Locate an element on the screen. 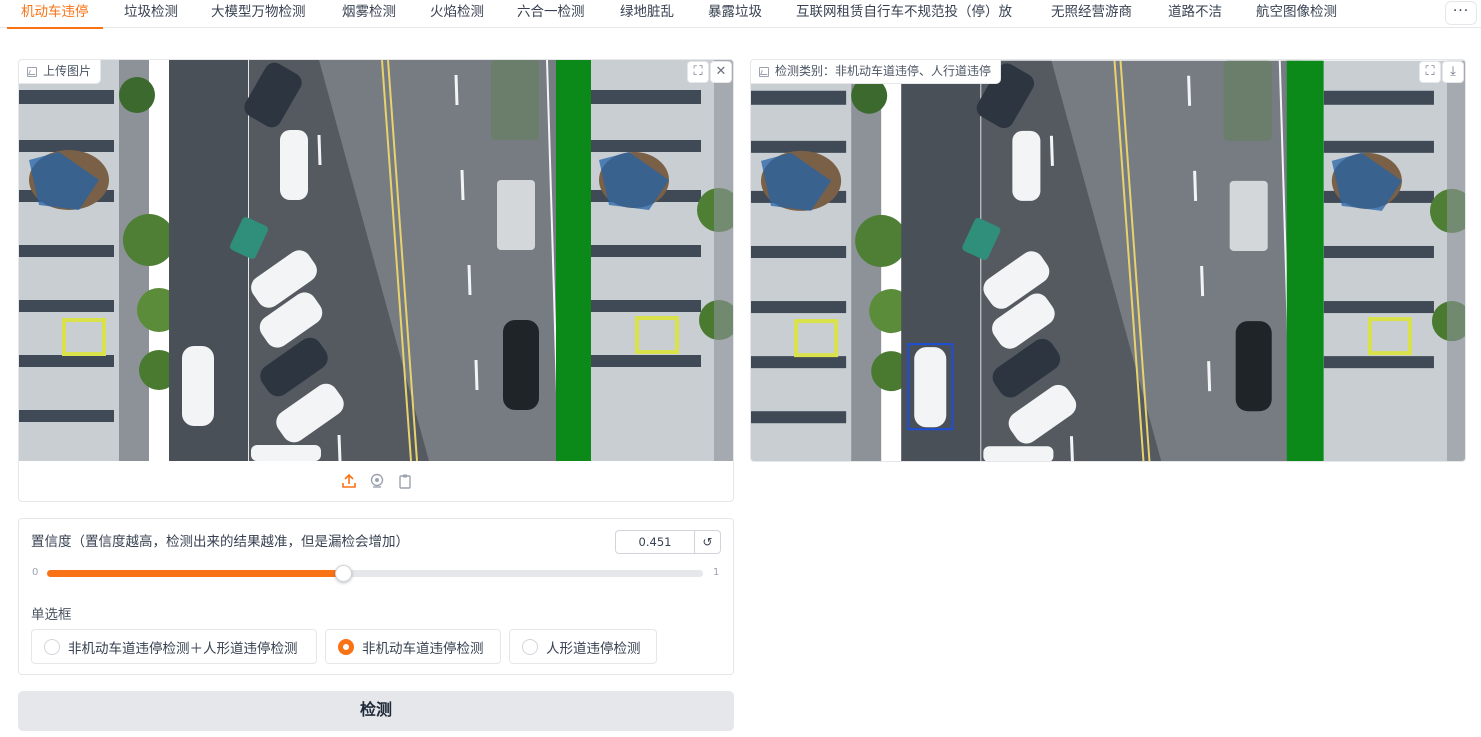  detect-button: 检测 is located at coordinates (376, 711).